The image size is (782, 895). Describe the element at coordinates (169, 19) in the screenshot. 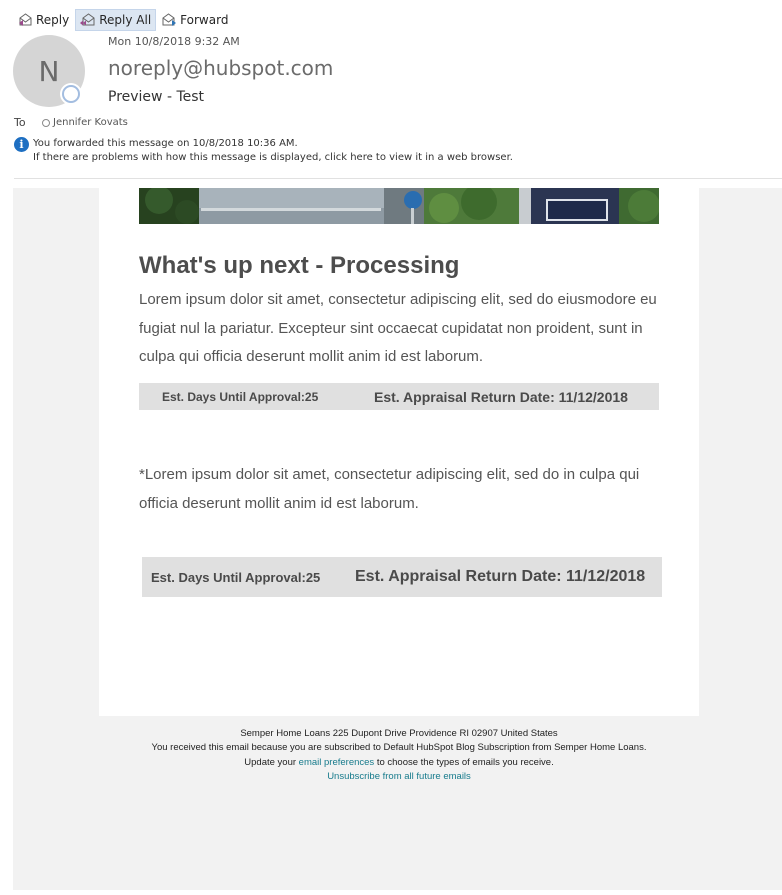

I see `forward-icon` at that location.